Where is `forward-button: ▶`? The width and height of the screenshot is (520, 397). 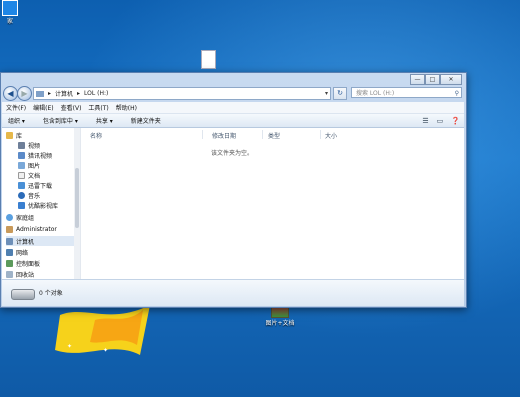
forward-button: ▶ is located at coordinates (24, 93).